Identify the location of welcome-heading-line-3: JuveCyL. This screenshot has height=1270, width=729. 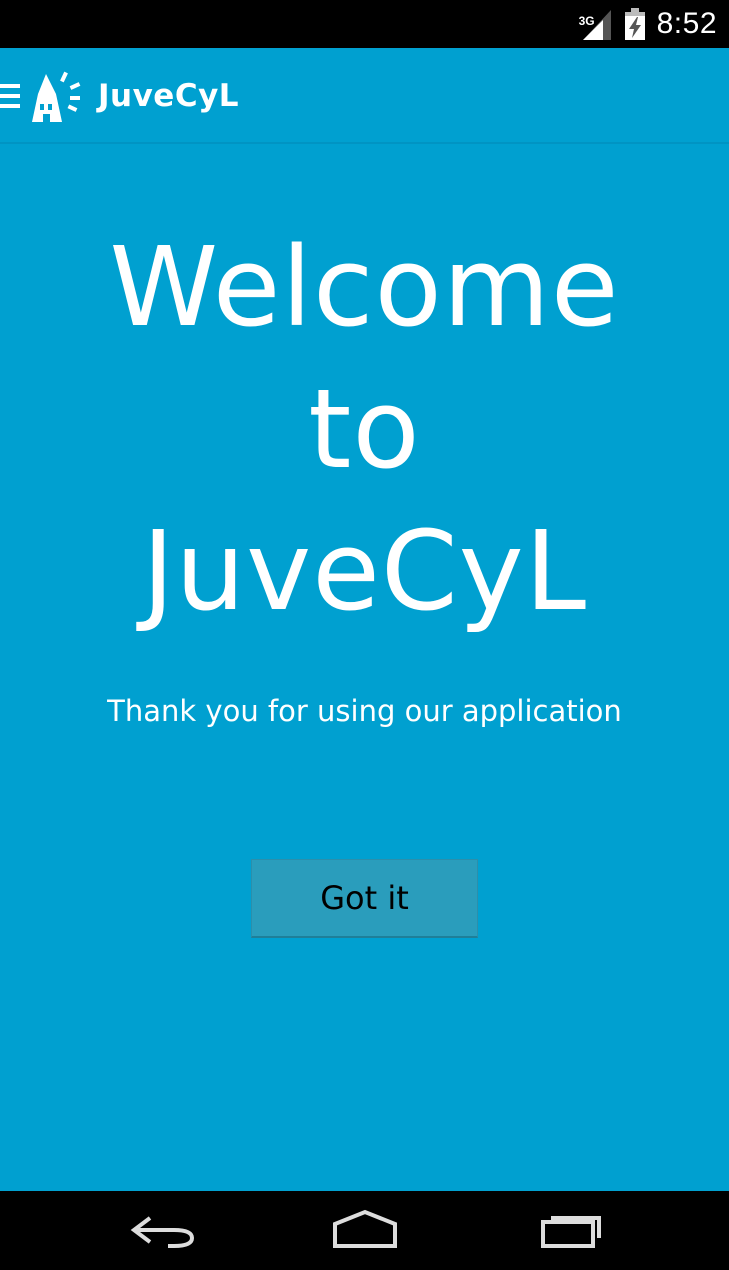
(364, 571).